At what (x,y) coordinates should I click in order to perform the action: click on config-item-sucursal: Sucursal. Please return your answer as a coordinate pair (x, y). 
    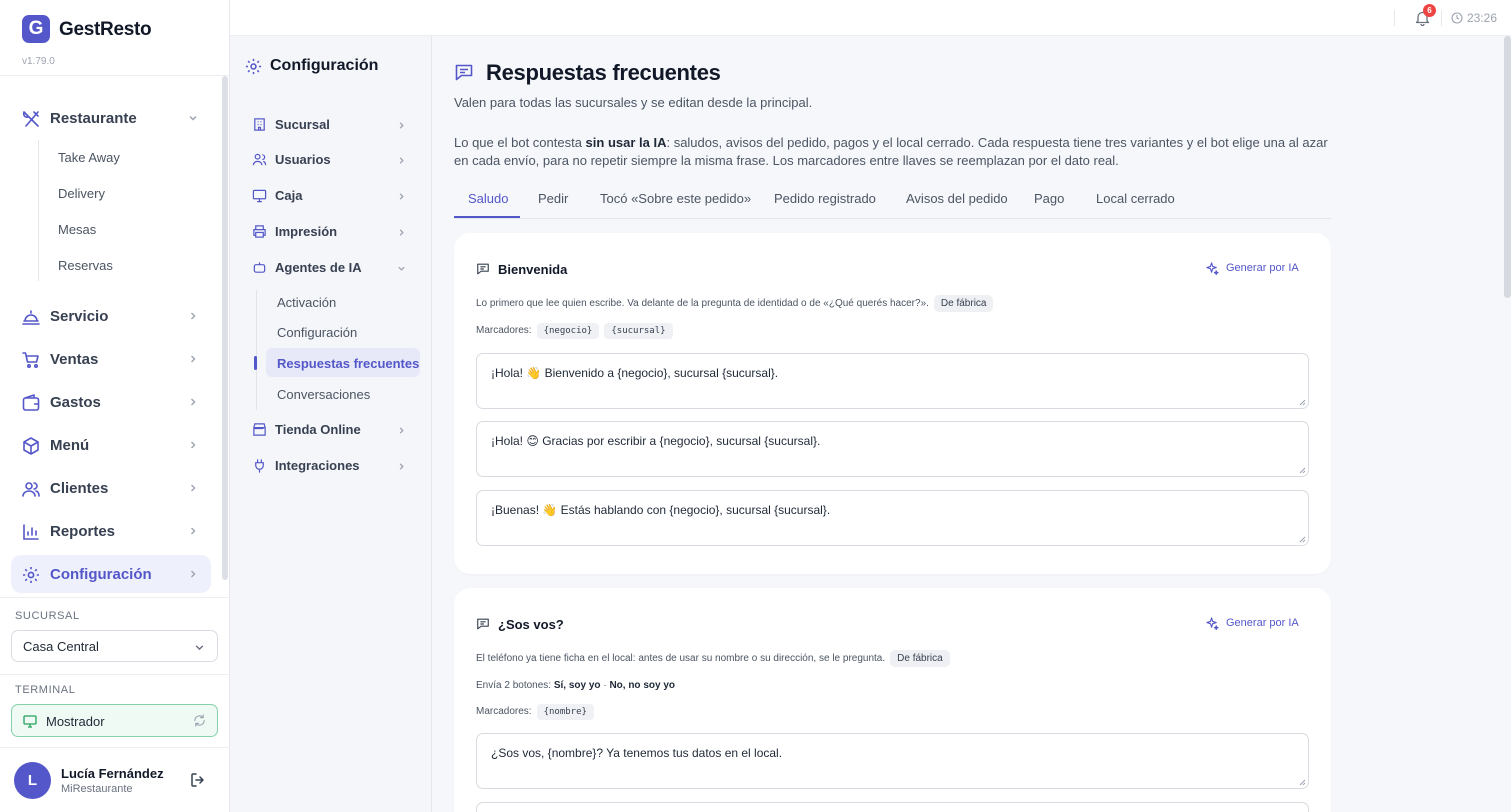
    Looking at the image, I should click on (331, 125).